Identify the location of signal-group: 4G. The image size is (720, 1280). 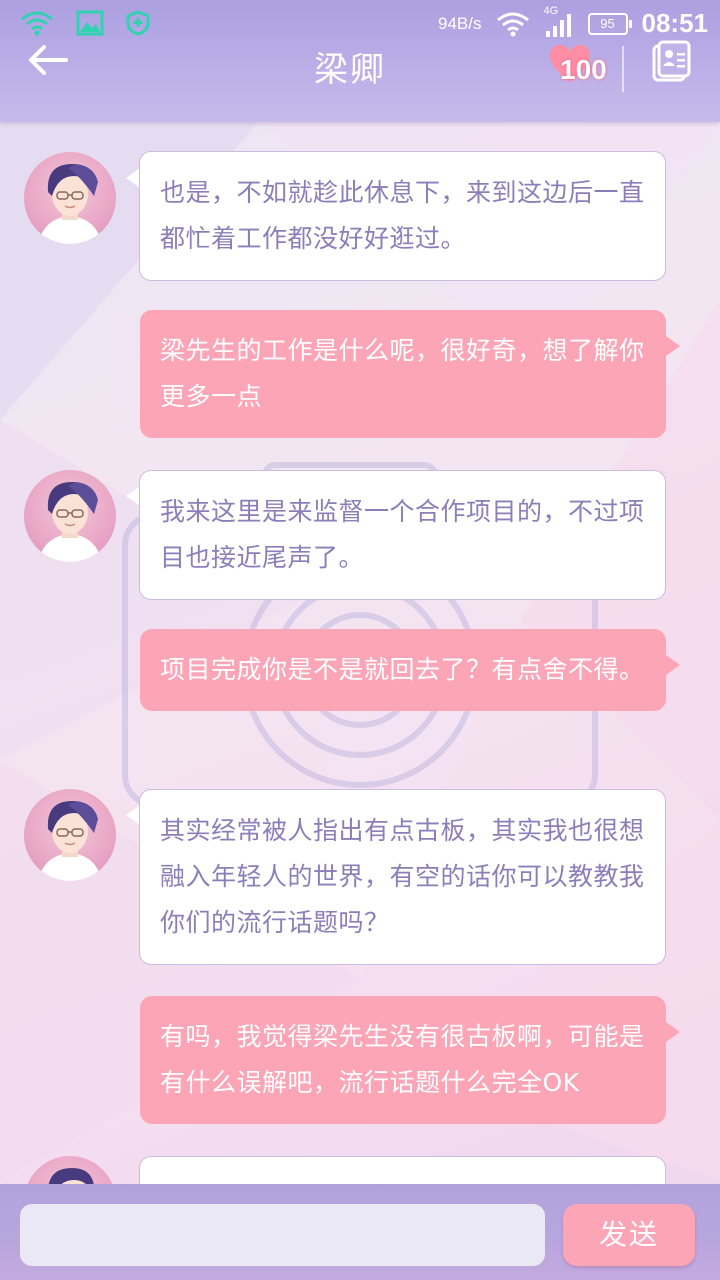
(559, 21).